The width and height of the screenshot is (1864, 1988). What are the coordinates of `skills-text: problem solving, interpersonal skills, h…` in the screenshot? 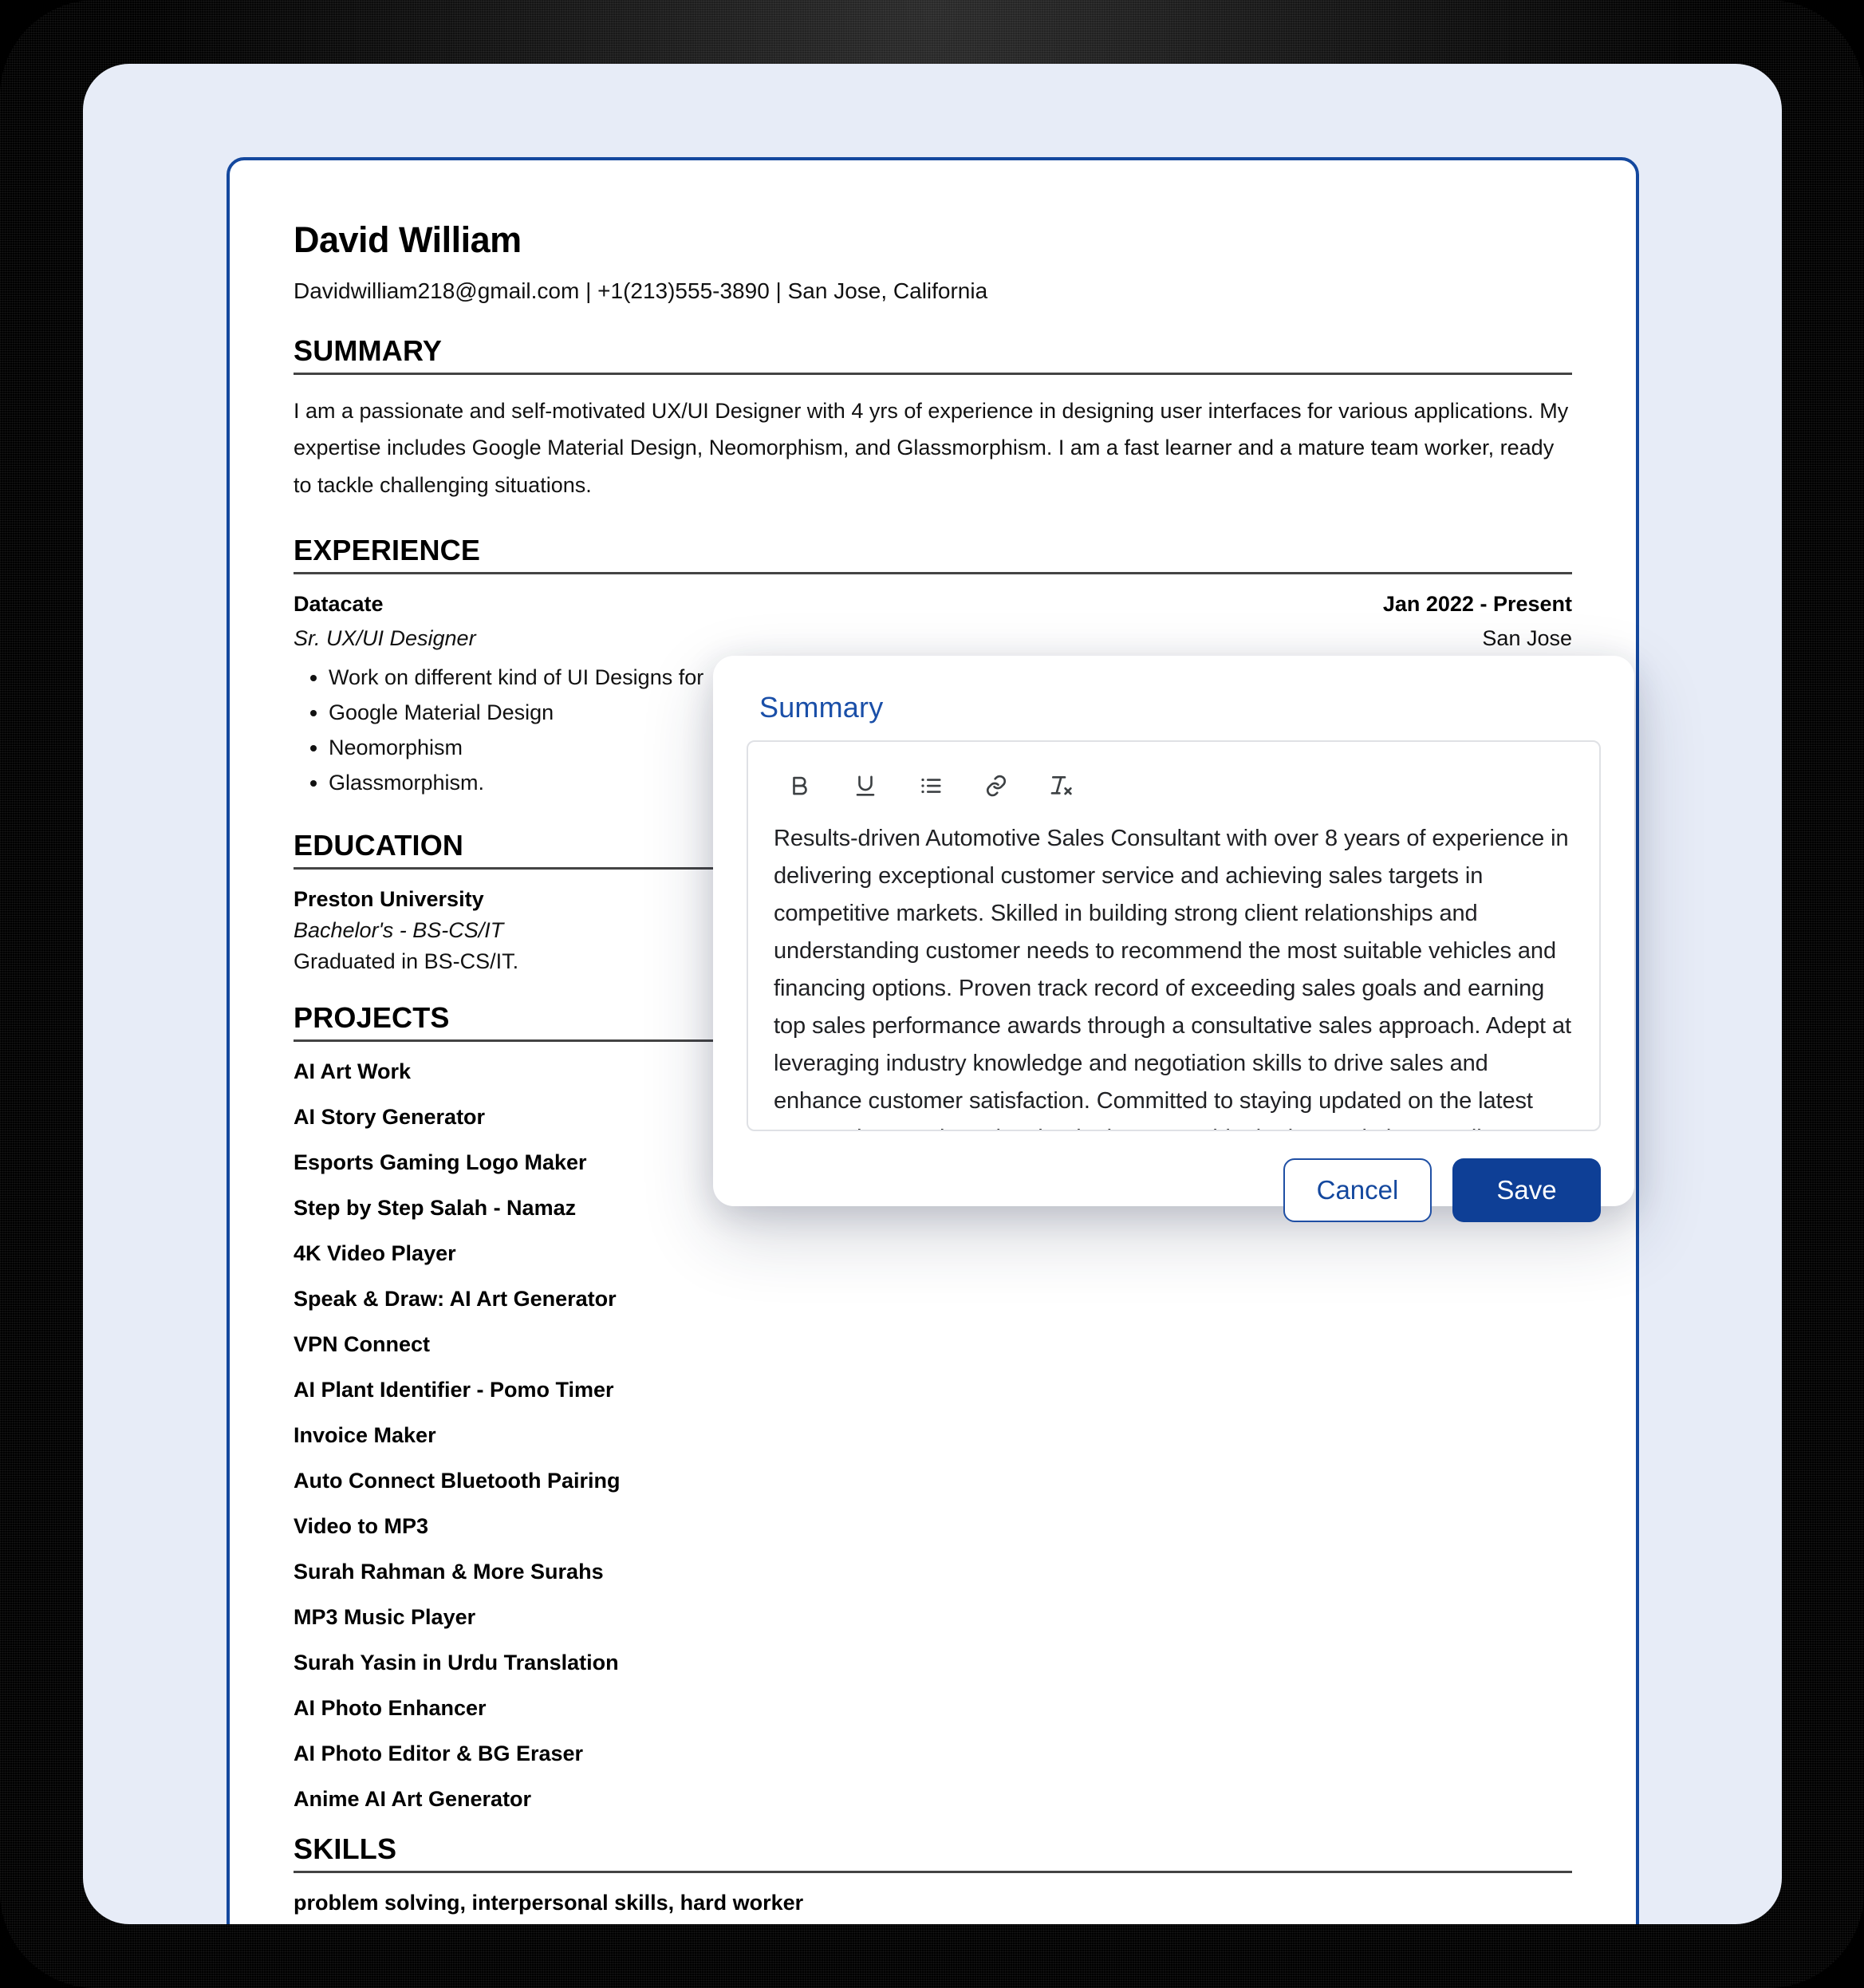 It's located at (549, 1903).